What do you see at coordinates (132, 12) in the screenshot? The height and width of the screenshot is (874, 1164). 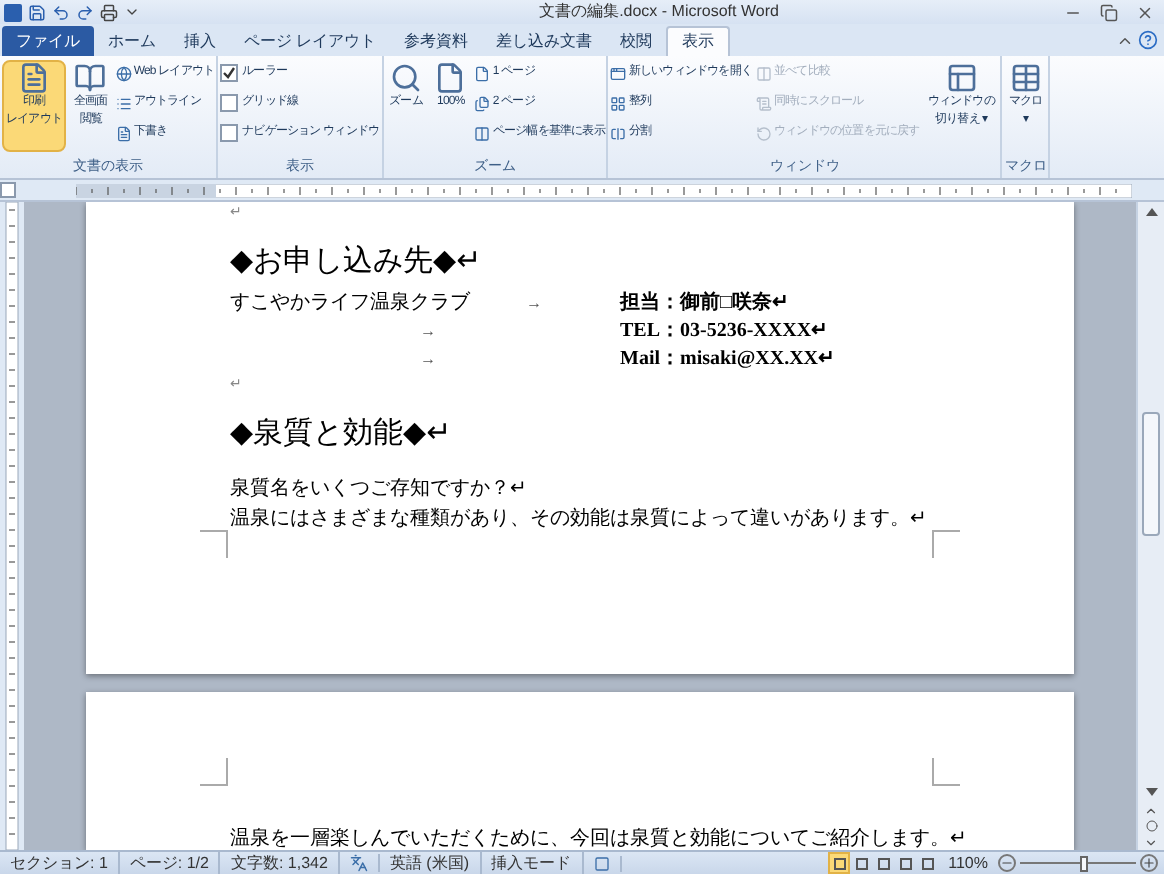 I see `customize-icon` at bounding box center [132, 12].